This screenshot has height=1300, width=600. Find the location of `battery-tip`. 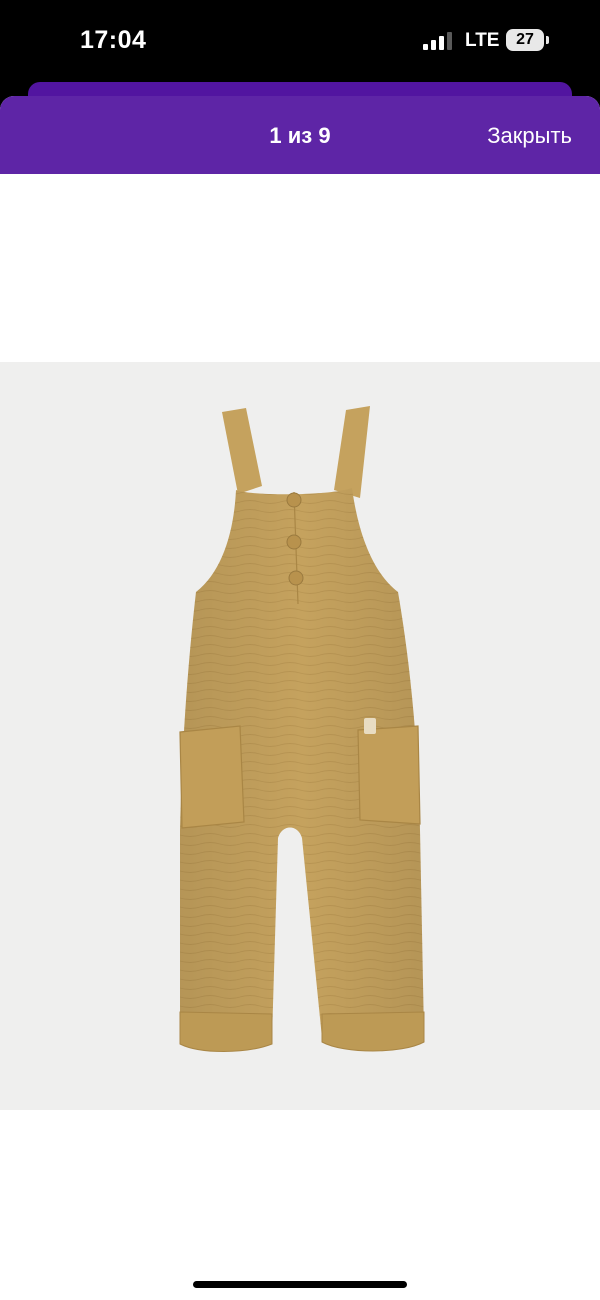

battery-tip is located at coordinates (547, 40).